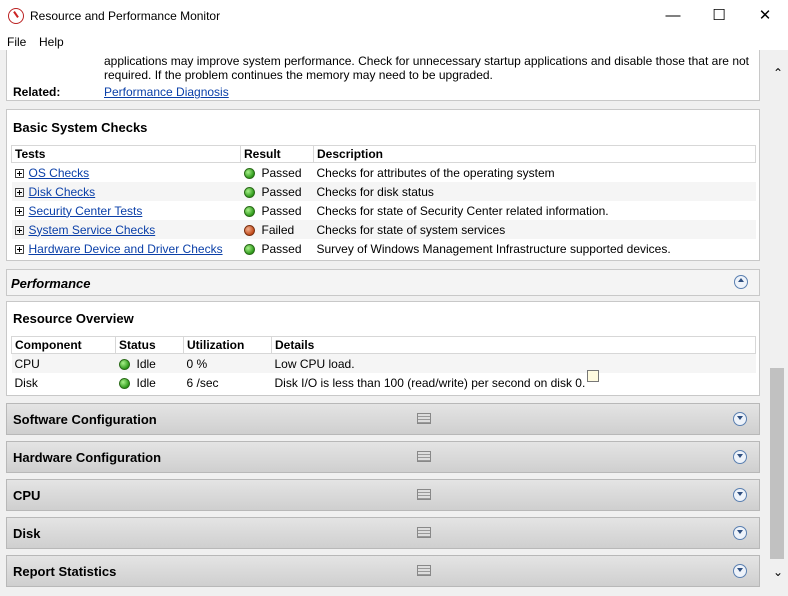 This screenshot has width=788, height=596. I want to click on test-link: Hardware Device and Driver Checks, so click(126, 249).